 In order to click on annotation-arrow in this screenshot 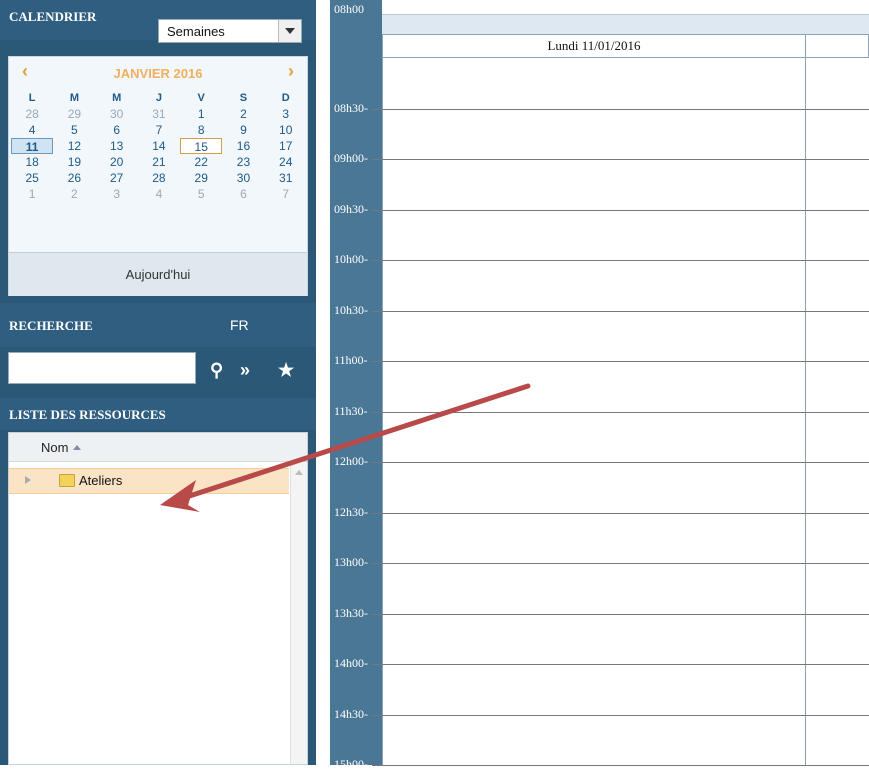, I will do `click(345, 447)`.